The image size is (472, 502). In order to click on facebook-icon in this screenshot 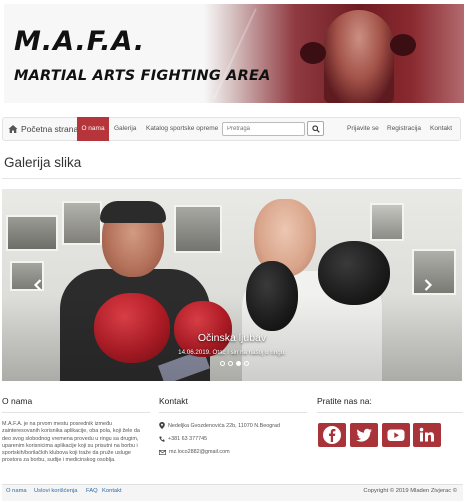, I will do `click(332, 435)`.